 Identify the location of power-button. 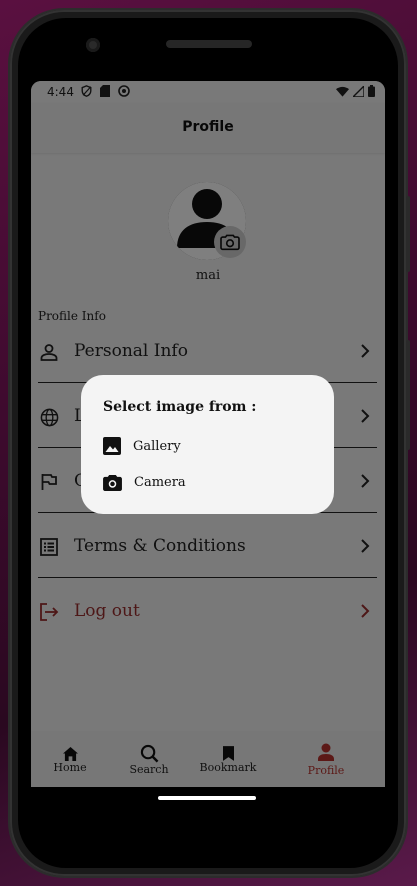
(408, 234).